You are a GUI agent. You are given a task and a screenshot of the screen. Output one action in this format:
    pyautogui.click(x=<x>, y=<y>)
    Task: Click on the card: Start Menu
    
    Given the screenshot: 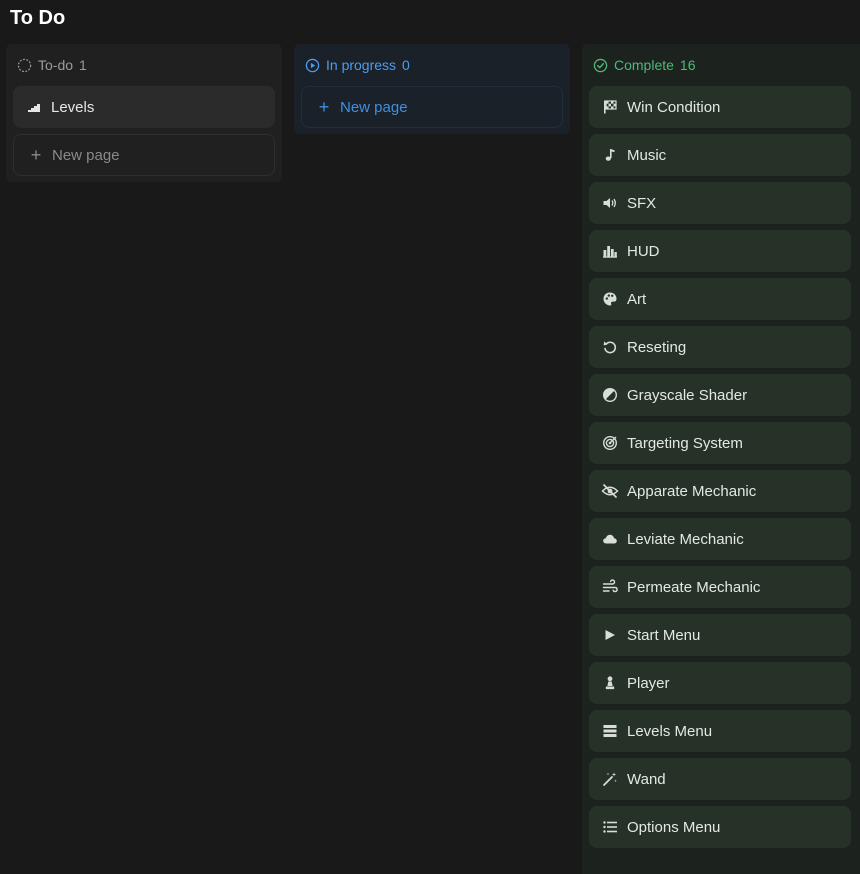 What is the action you would take?
    pyautogui.click(x=720, y=635)
    